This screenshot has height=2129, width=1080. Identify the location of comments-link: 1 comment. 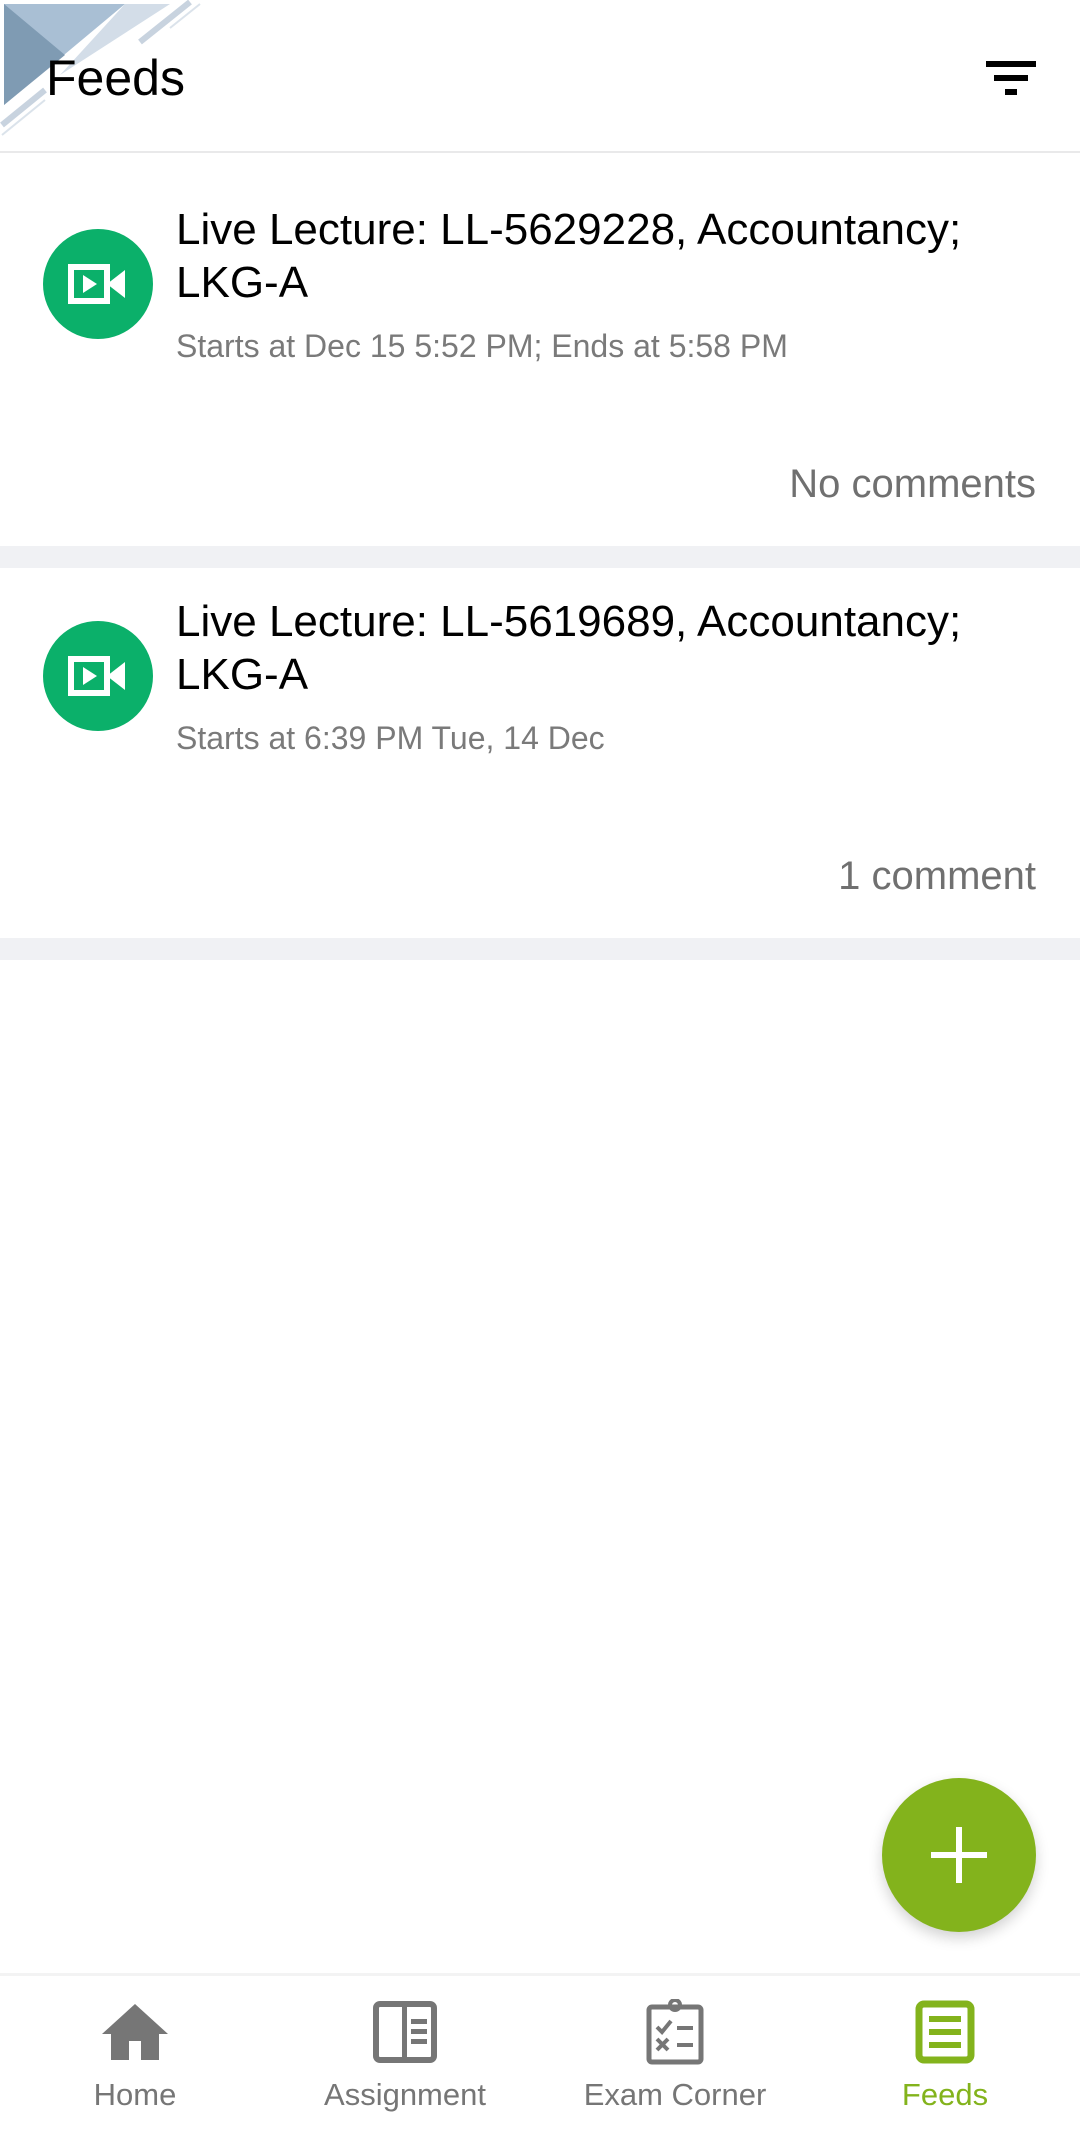
(937, 876).